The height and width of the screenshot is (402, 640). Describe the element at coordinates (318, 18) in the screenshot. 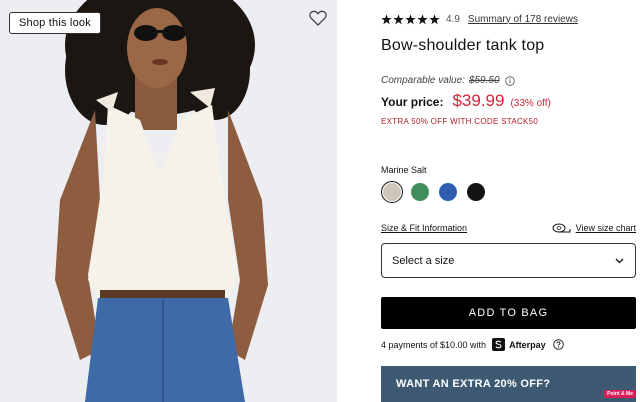

I see `heart-icon` at that location.